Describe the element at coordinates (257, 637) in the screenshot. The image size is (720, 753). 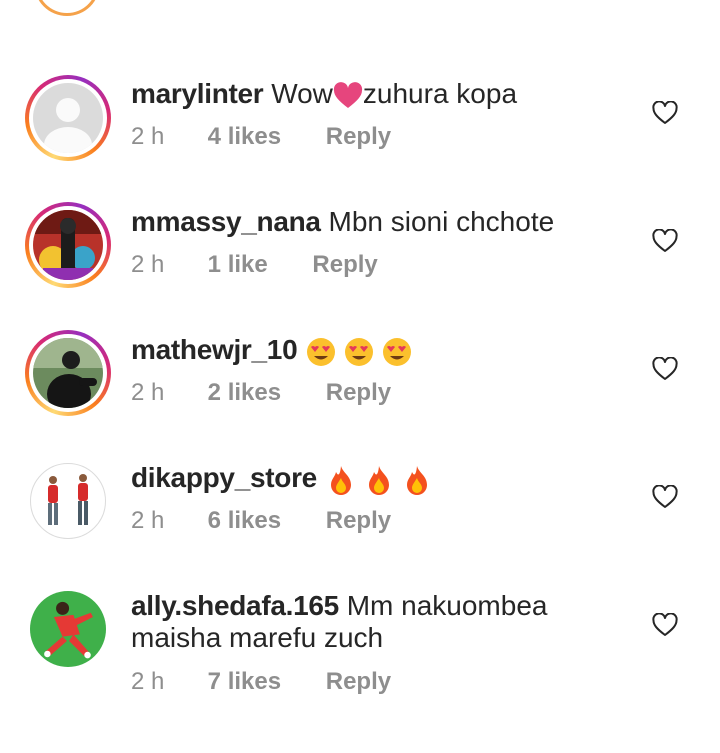
I see `comment-body-continued: maisha marefu zuch` at that location.